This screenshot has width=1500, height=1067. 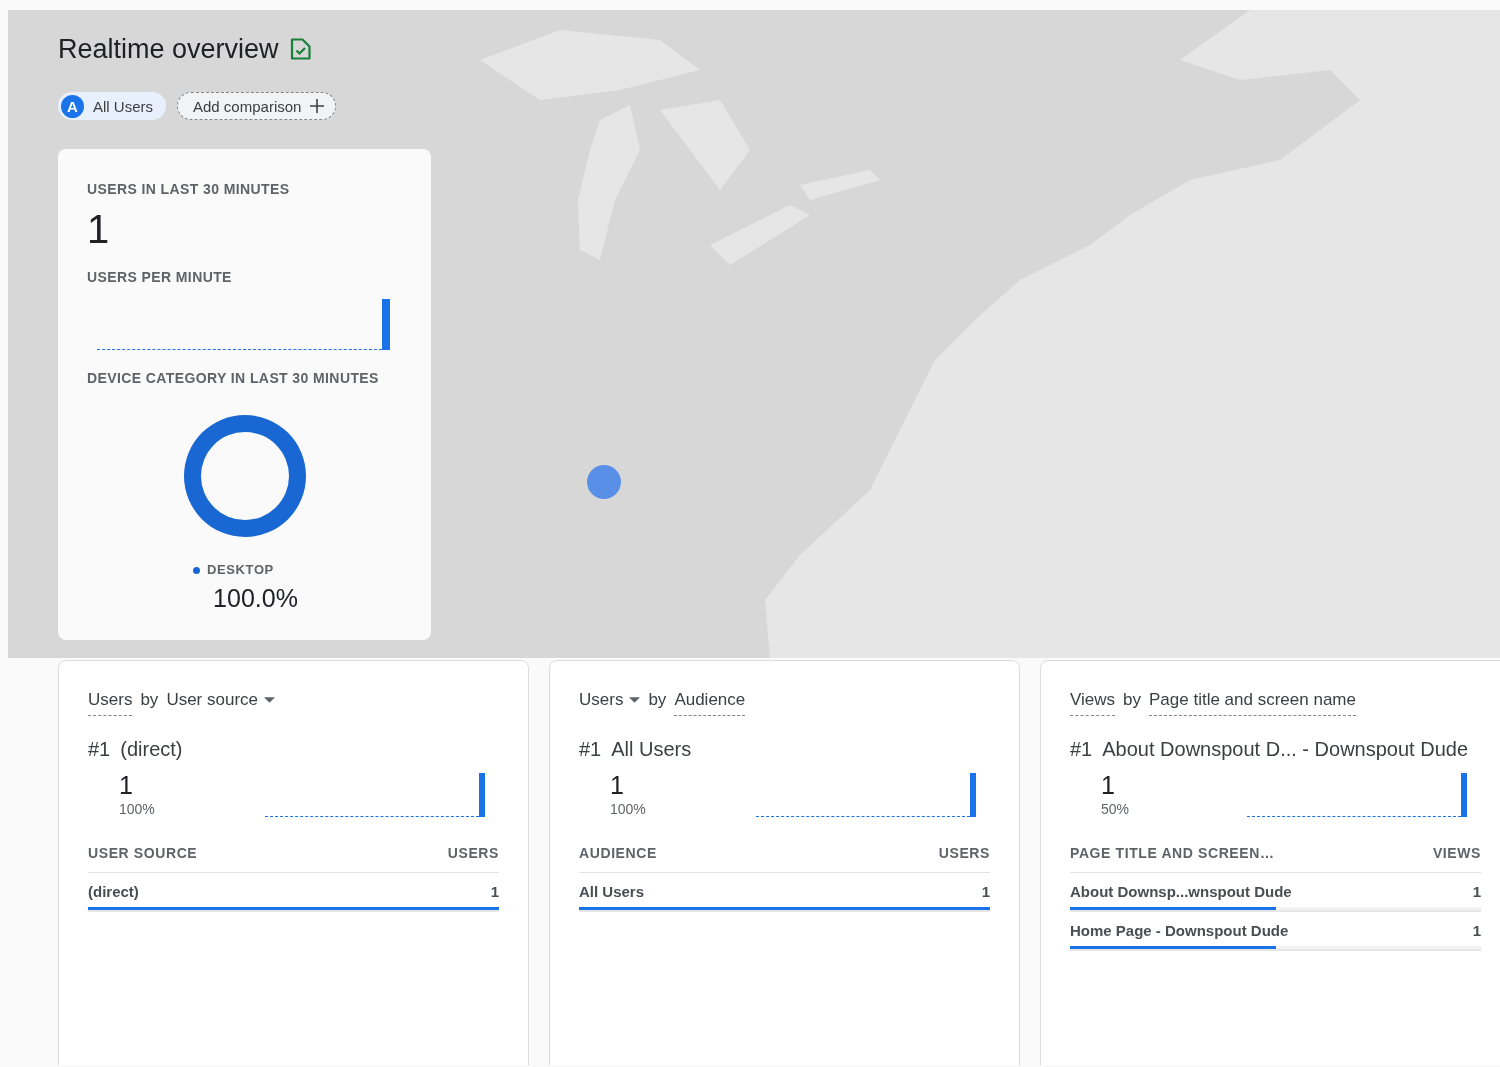 I want to click on table-cell: Home Page - Downspout Dude, so click(x=1179, y=931).